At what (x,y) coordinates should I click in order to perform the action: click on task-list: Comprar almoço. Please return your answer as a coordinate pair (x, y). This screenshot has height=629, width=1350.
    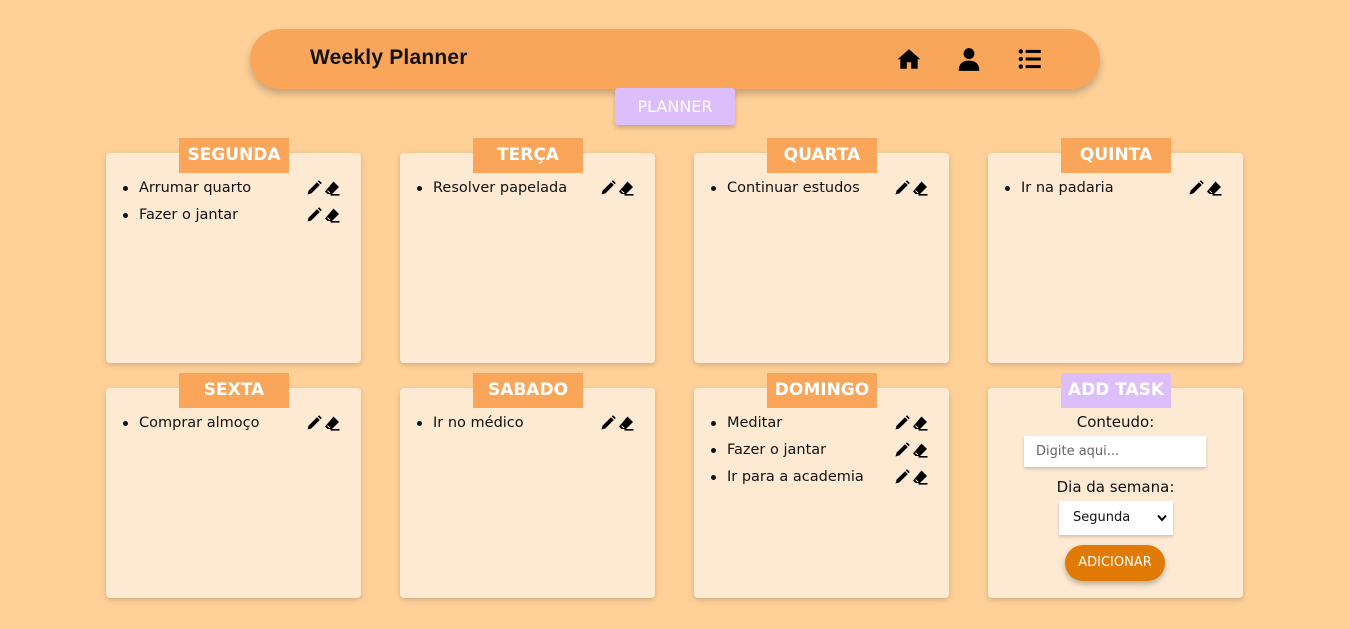
    Looking at the image, I should click on (233, 428).